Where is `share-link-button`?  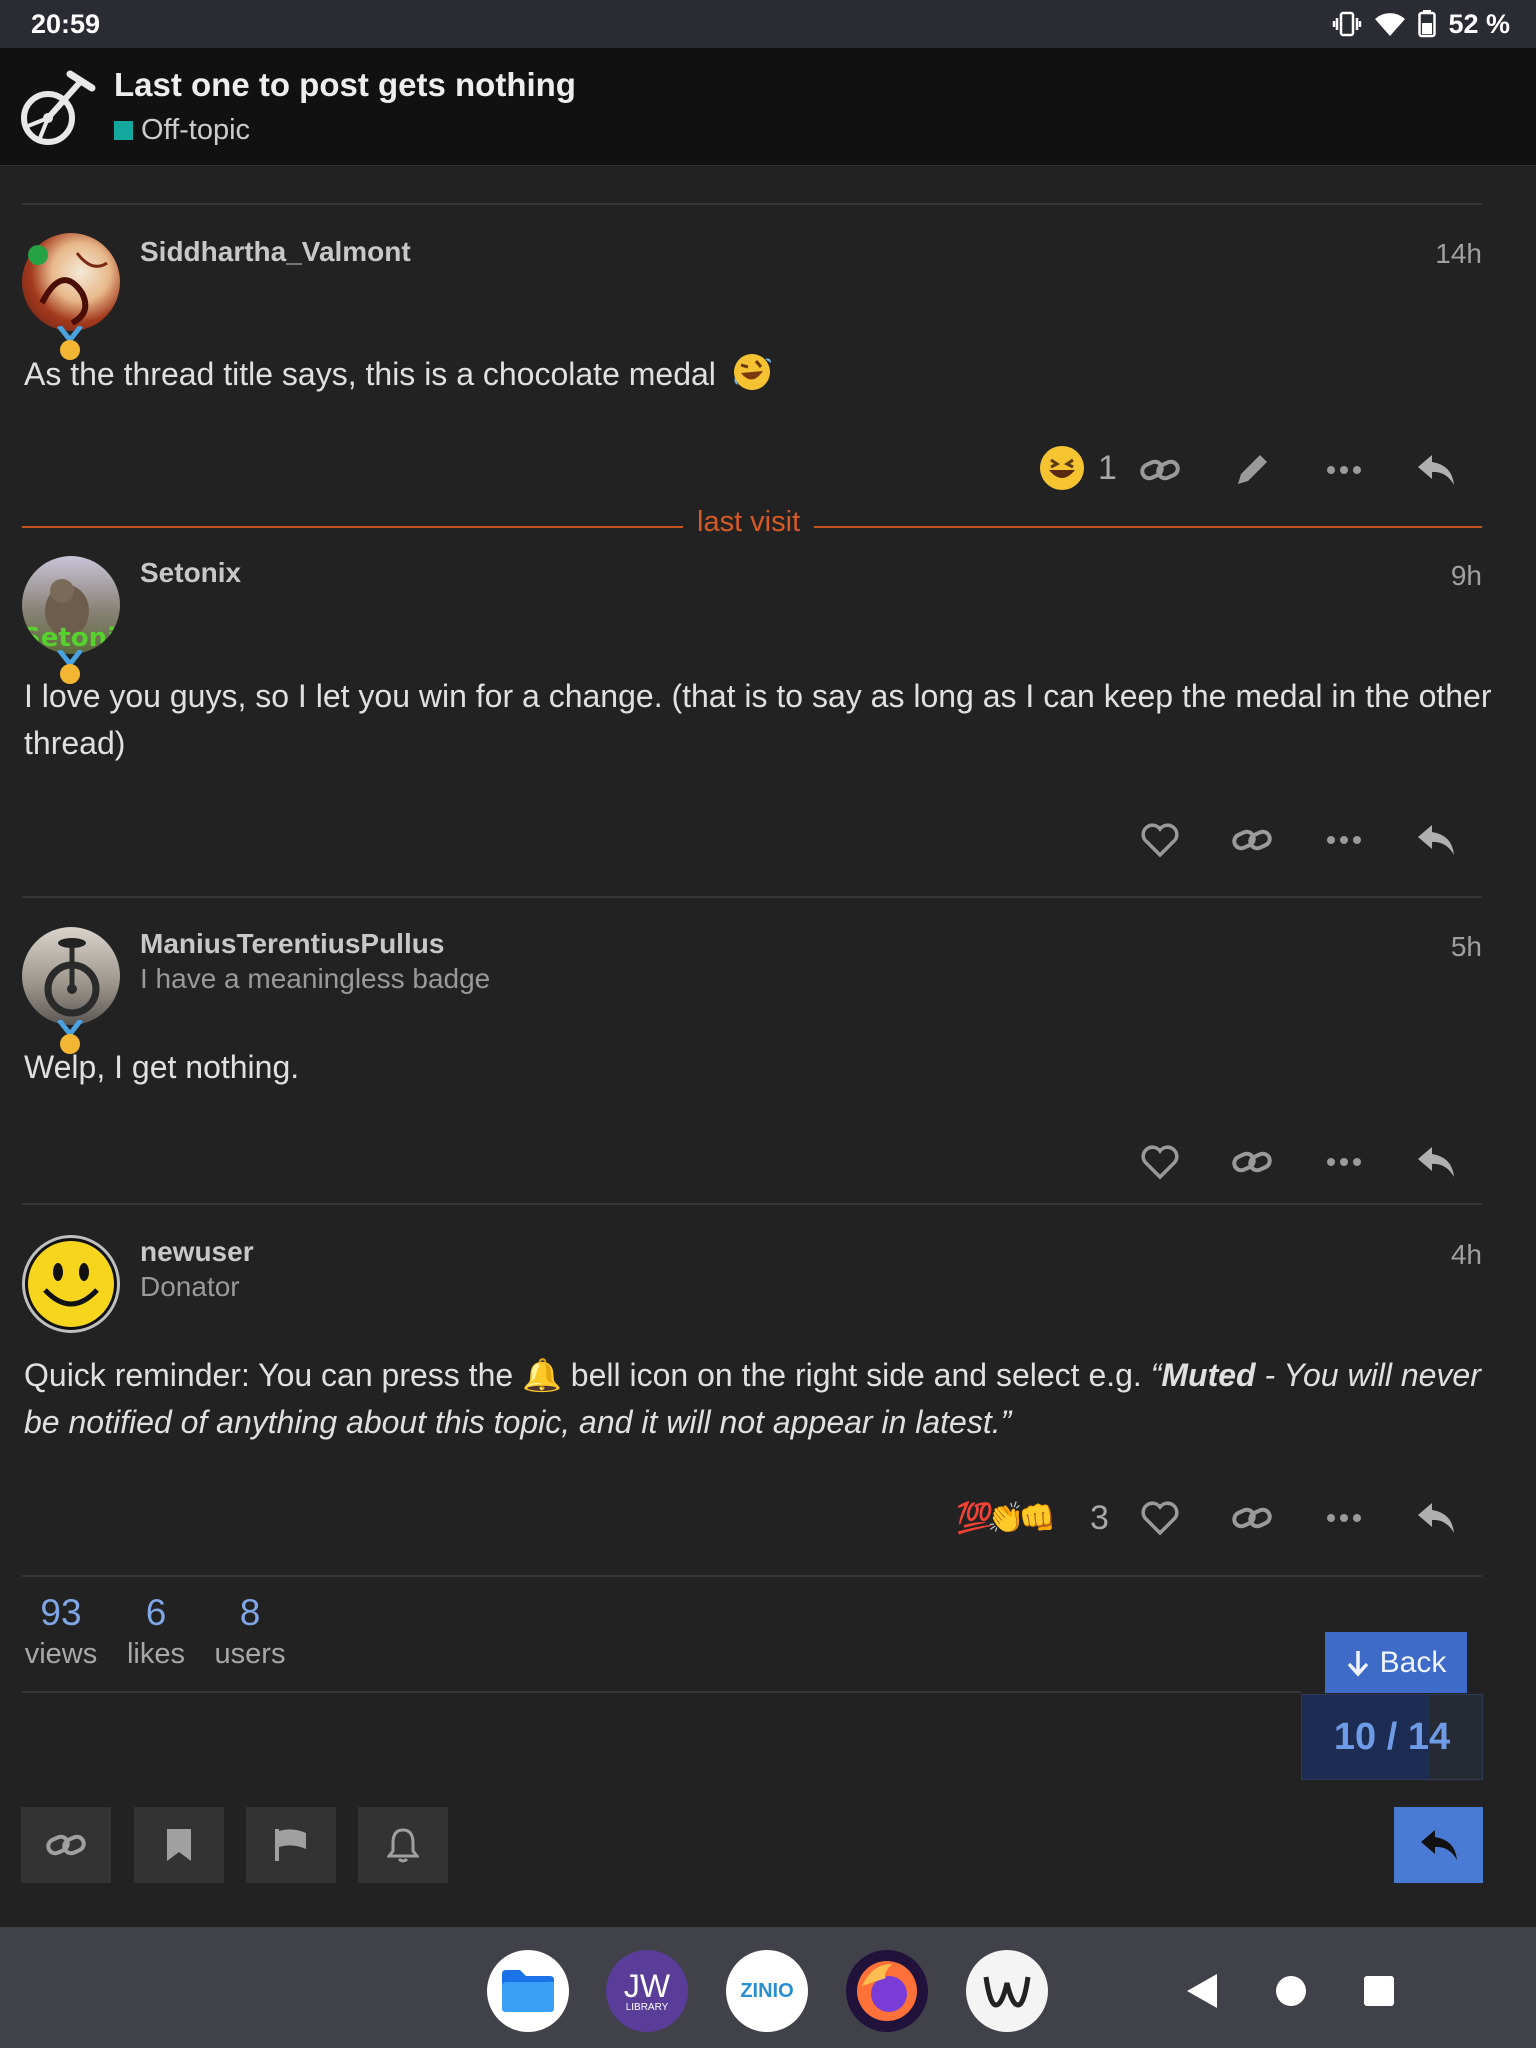
share-link-button is located at coordinates (66, 1845).